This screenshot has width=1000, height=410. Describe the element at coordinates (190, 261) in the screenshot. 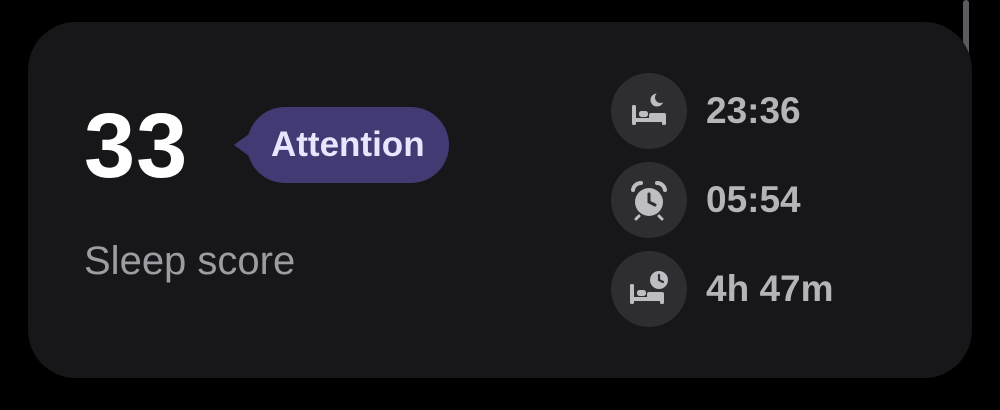

I see `sleep-score-label: Sleep score` at that location.